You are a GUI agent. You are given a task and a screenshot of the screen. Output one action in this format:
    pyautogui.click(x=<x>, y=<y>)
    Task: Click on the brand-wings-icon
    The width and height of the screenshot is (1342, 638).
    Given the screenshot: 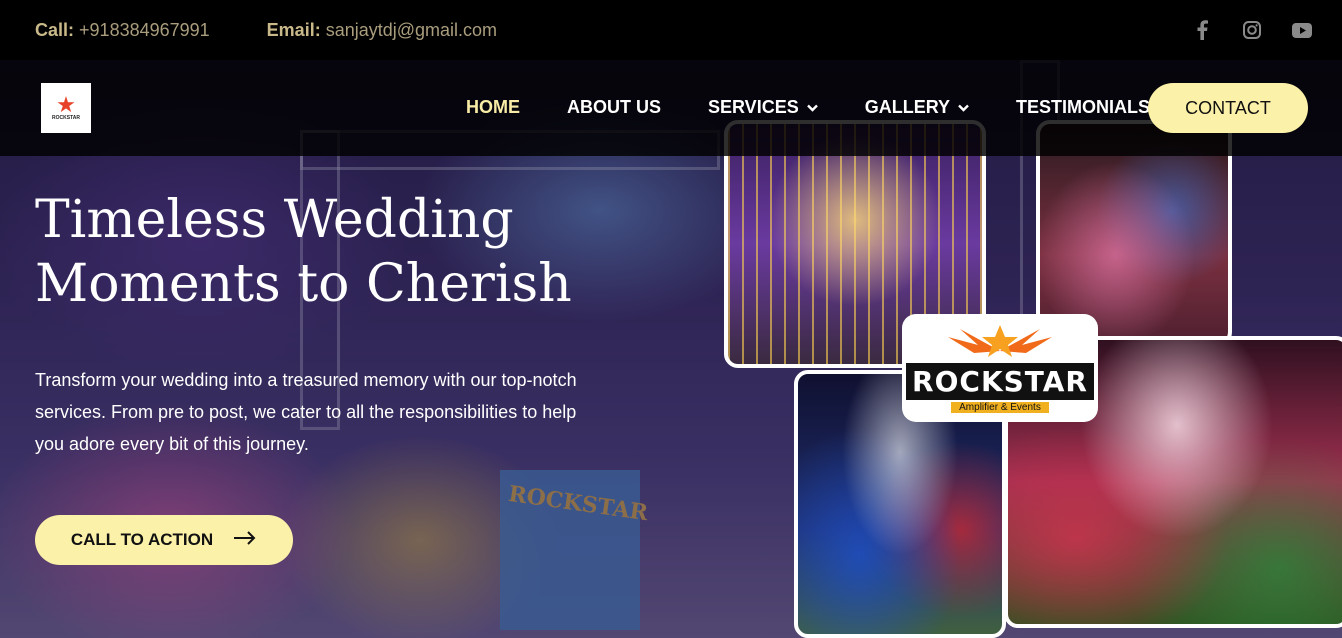 What is the action you would take?
    pyautogui.click(x=1000, y=343)
    